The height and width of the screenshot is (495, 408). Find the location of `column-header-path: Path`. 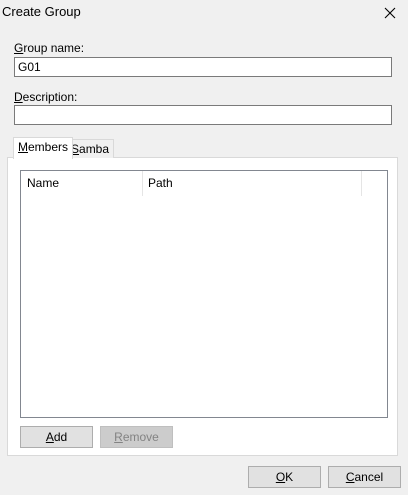

column-header-path: Path is located at coordinates (251, 183).